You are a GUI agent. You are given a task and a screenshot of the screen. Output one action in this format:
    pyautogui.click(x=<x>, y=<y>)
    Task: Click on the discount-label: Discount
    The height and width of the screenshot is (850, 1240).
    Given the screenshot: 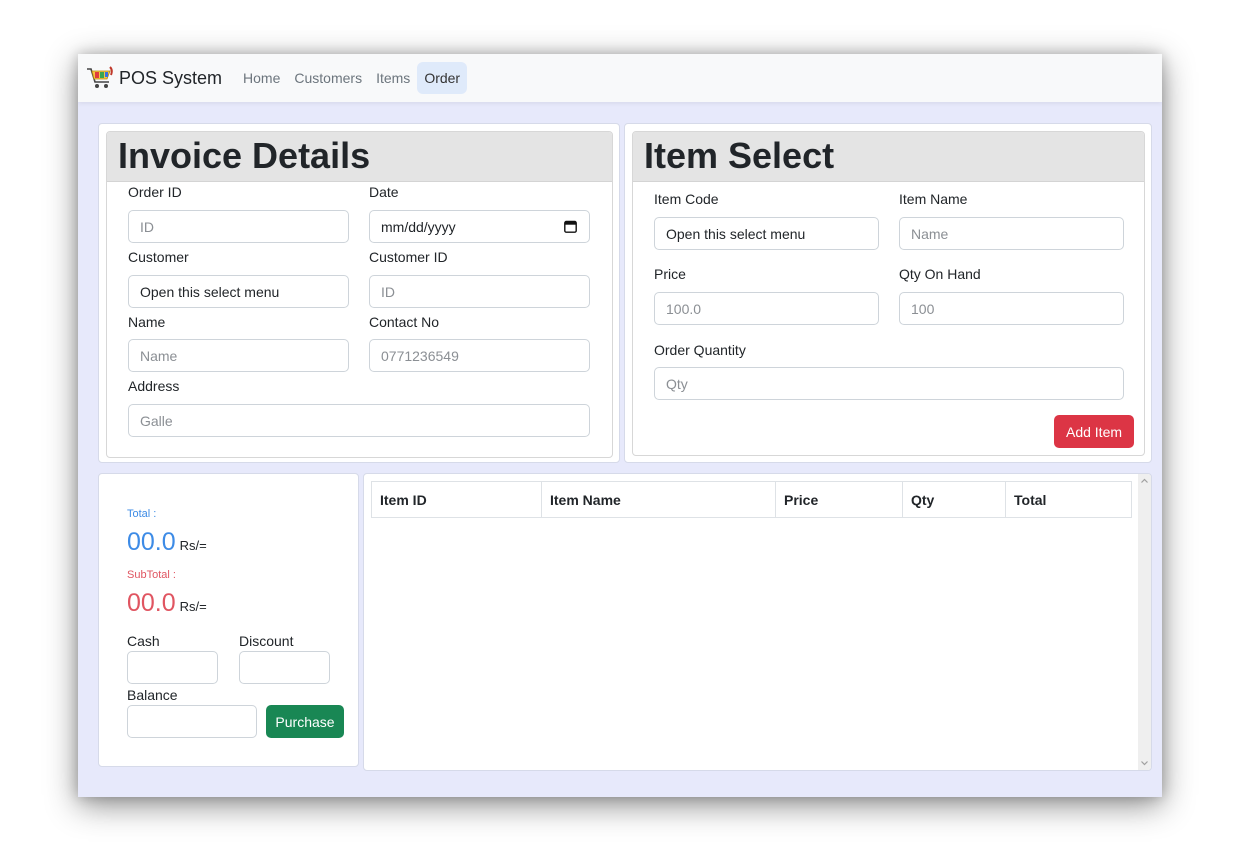 What is the action you would take?
    pyautogui.click(x=266, y=641)
    